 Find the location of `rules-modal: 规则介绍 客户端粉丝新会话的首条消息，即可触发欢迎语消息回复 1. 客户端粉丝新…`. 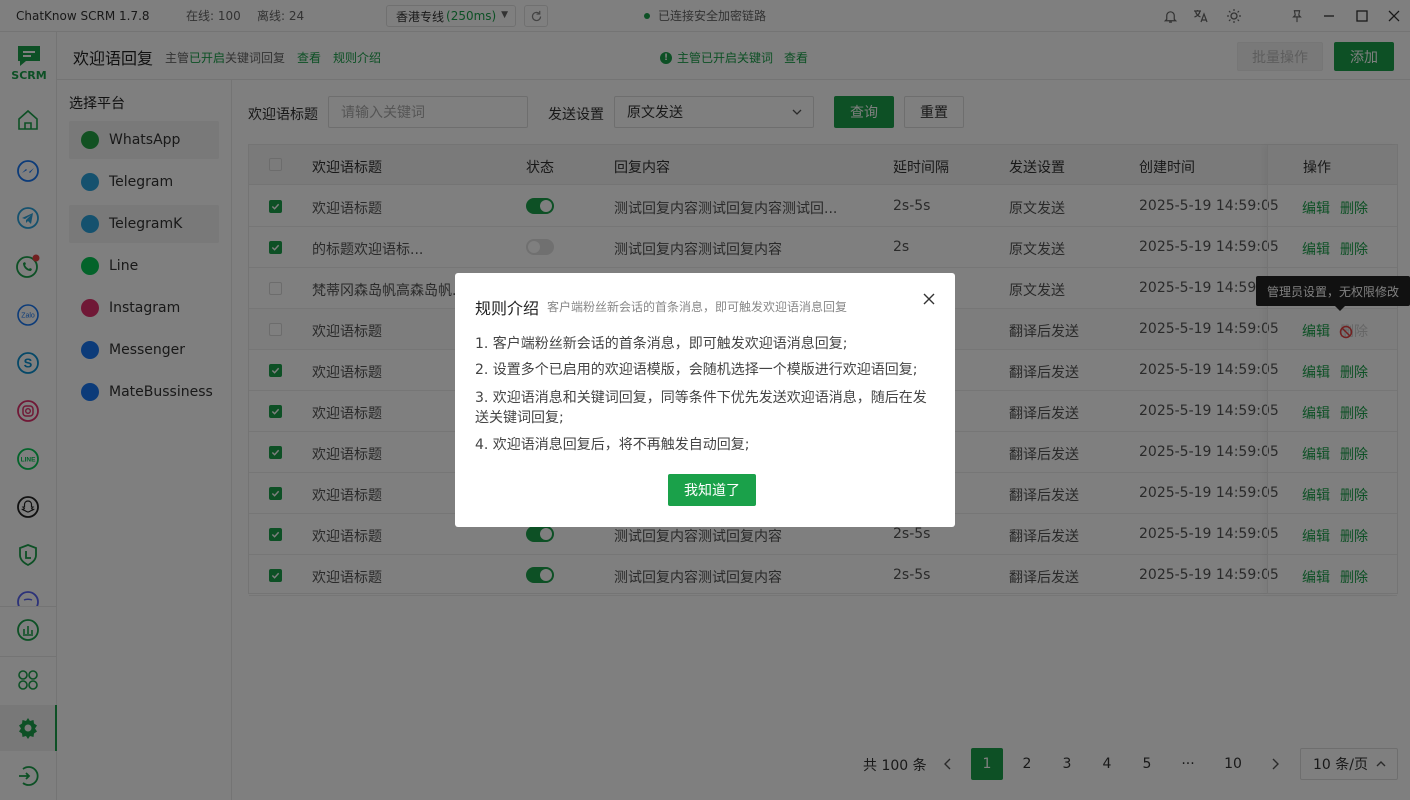

rules-modal: 规则介绍 客户端粉丝新会话的首条消息，即可触发欢迎语消息回复 1. 客户端粉丝新… is located at coordinates (705, 400).